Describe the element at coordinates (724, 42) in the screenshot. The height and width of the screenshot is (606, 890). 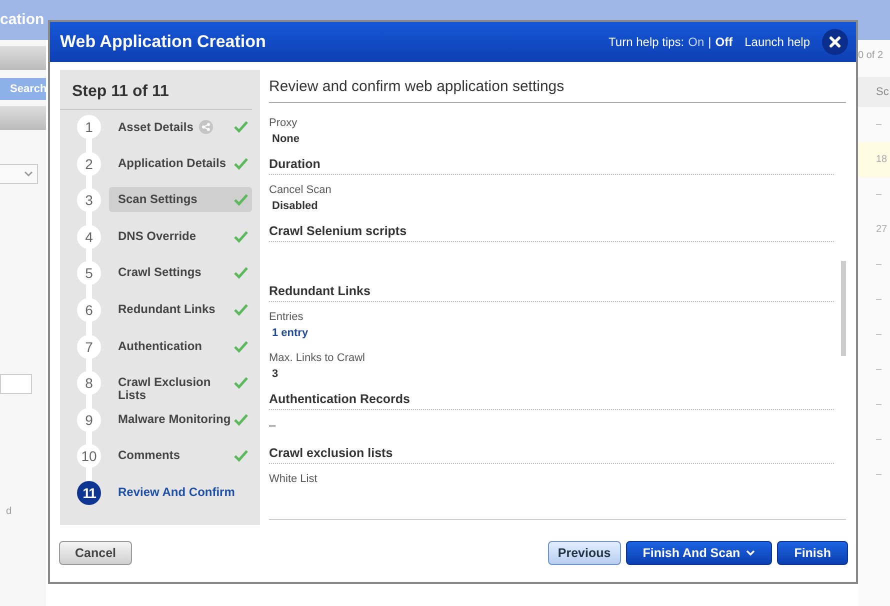
I see `help-tips-option: Off` at that location.